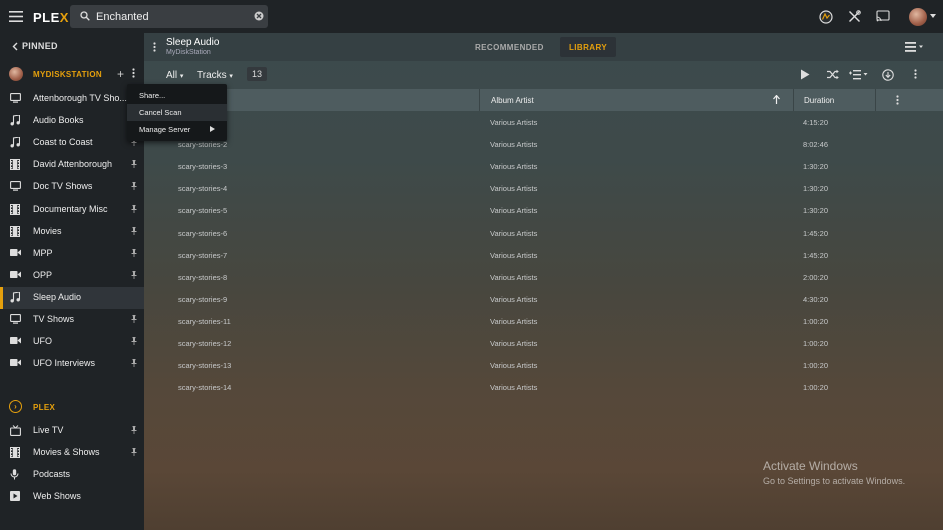 This screenshot has width=943, height=530. What do you see at coordinates (72, 276) in the screenshot?
I see `sidebar-item-opp: OPP` at bounding box center [72, 276].